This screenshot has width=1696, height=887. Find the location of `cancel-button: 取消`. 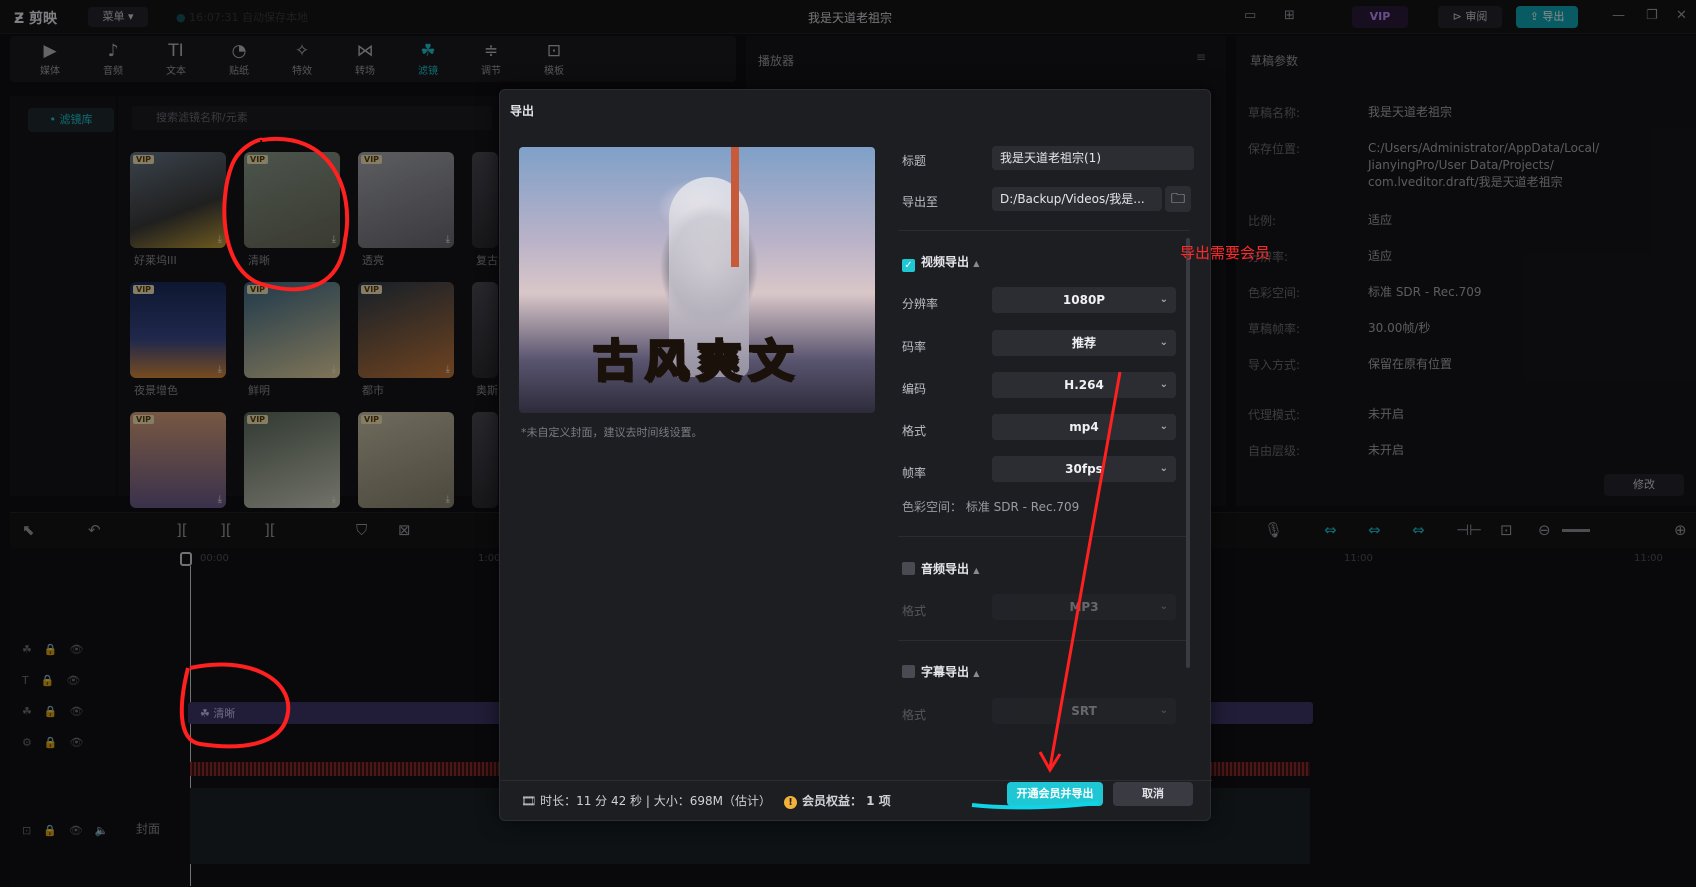

cancel-button: 取消 is located at coordinates (1153, 794).